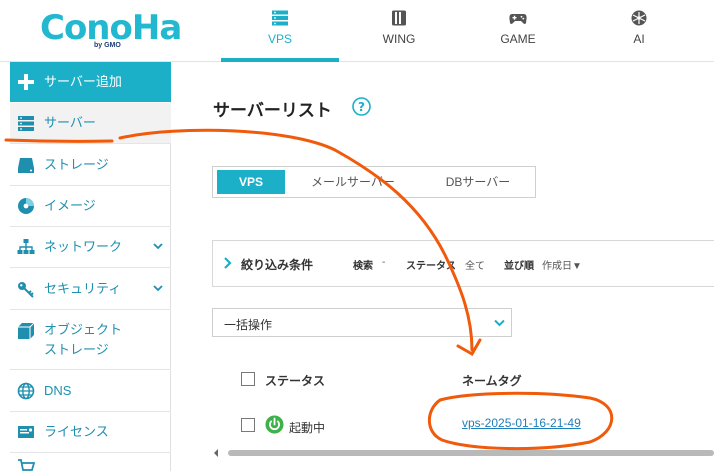  Describe the element at coordinates (251, 182) in the screenshot. I see `tab-vps: VPS` at that location.